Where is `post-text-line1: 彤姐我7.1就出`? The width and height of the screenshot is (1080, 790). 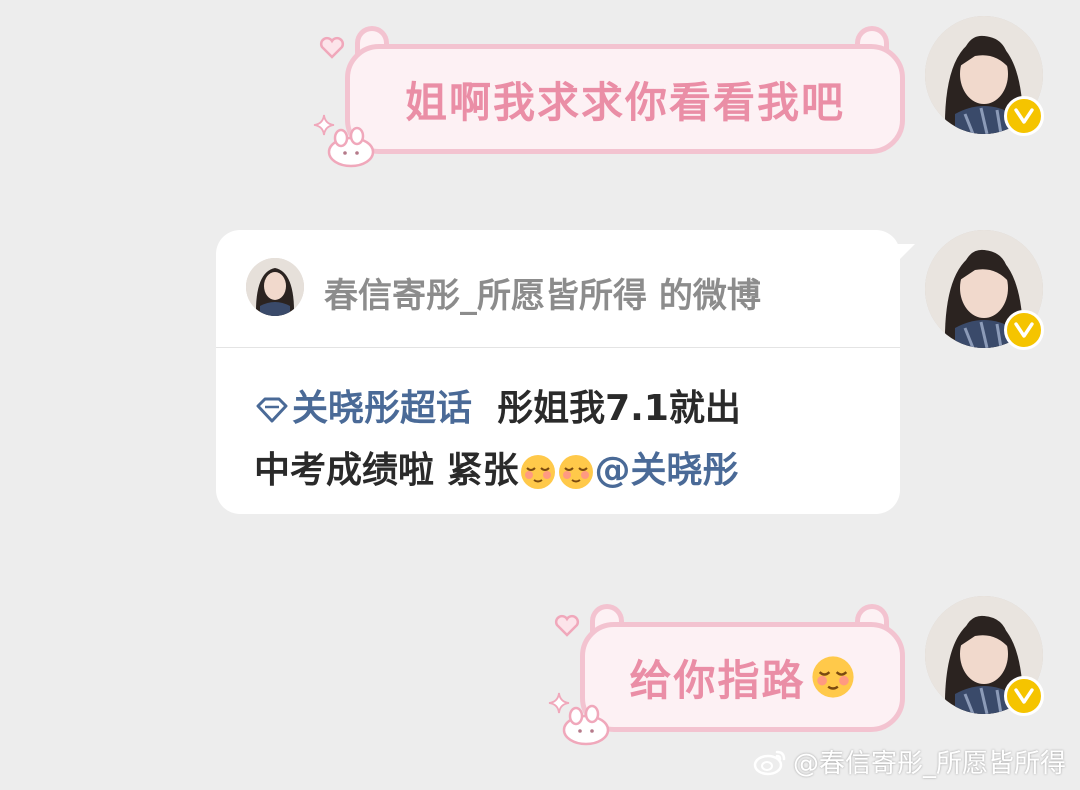
post-text-line1: 彤姐我7.1就出 is located at coordinates (619, 408).